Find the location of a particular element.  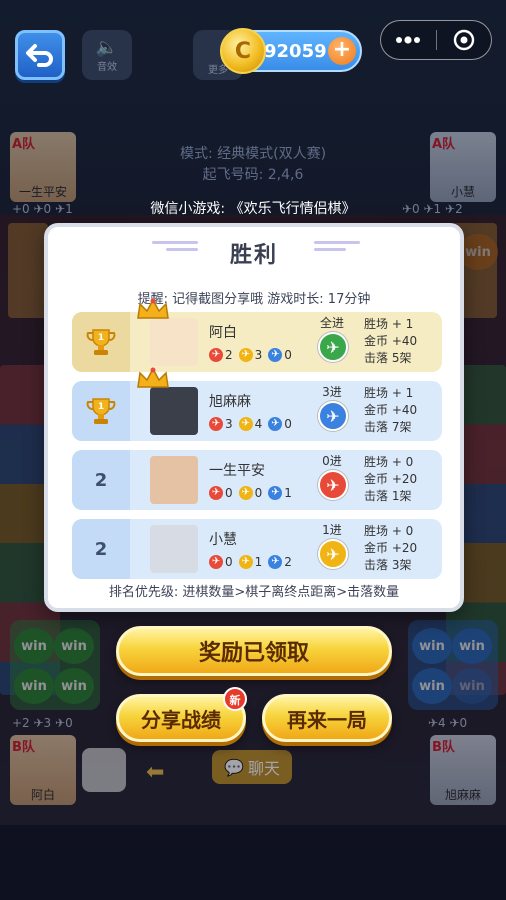

ranking-row: 1 阿白 230 全进 ✈ 胜场 + 1 金币 +40 击落 5架 is located at coordinates (257, 335).